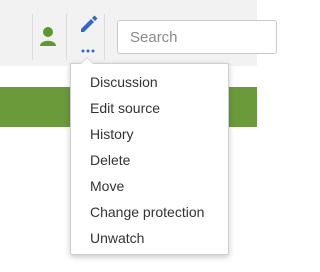 The image size is (320, 272). I want to click on menu-item-edit-source: Edit source, so click(149, 108).